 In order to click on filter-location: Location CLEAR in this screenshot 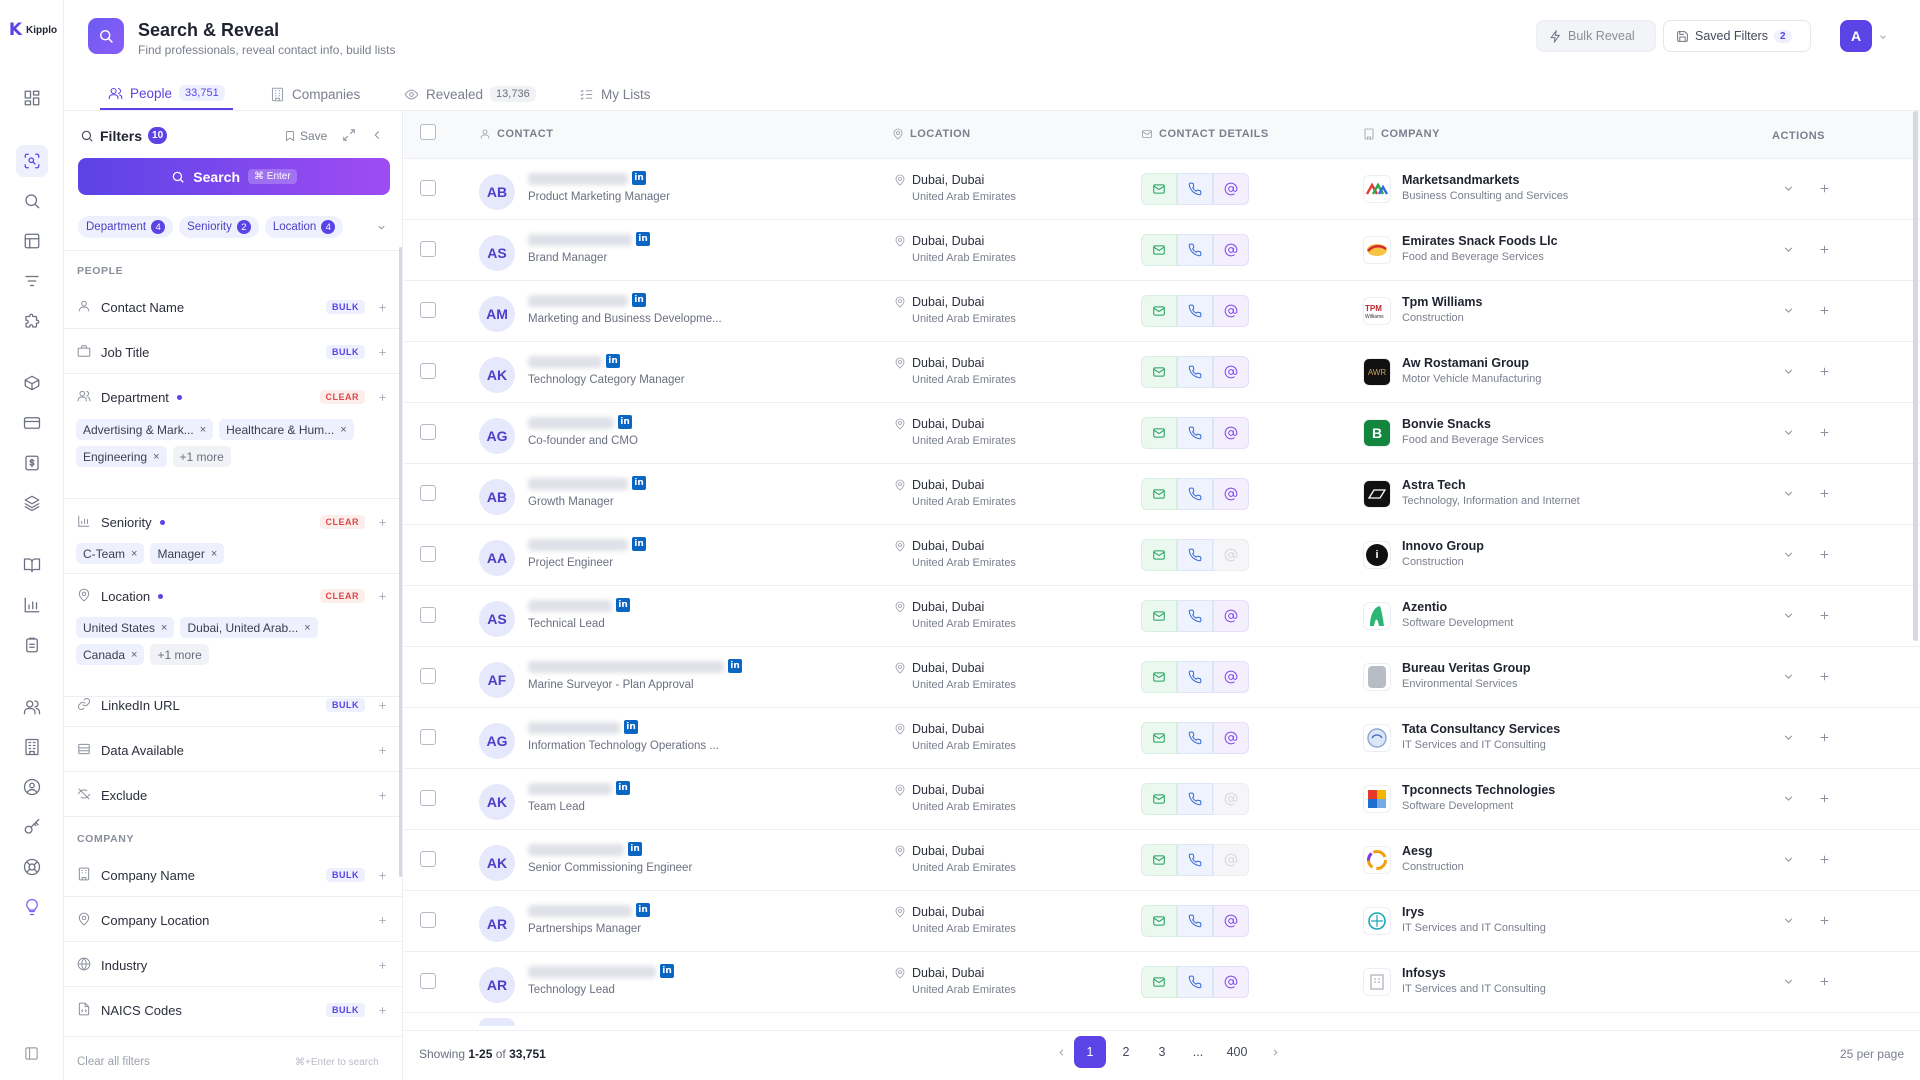, I will do `click(233, 596)`.